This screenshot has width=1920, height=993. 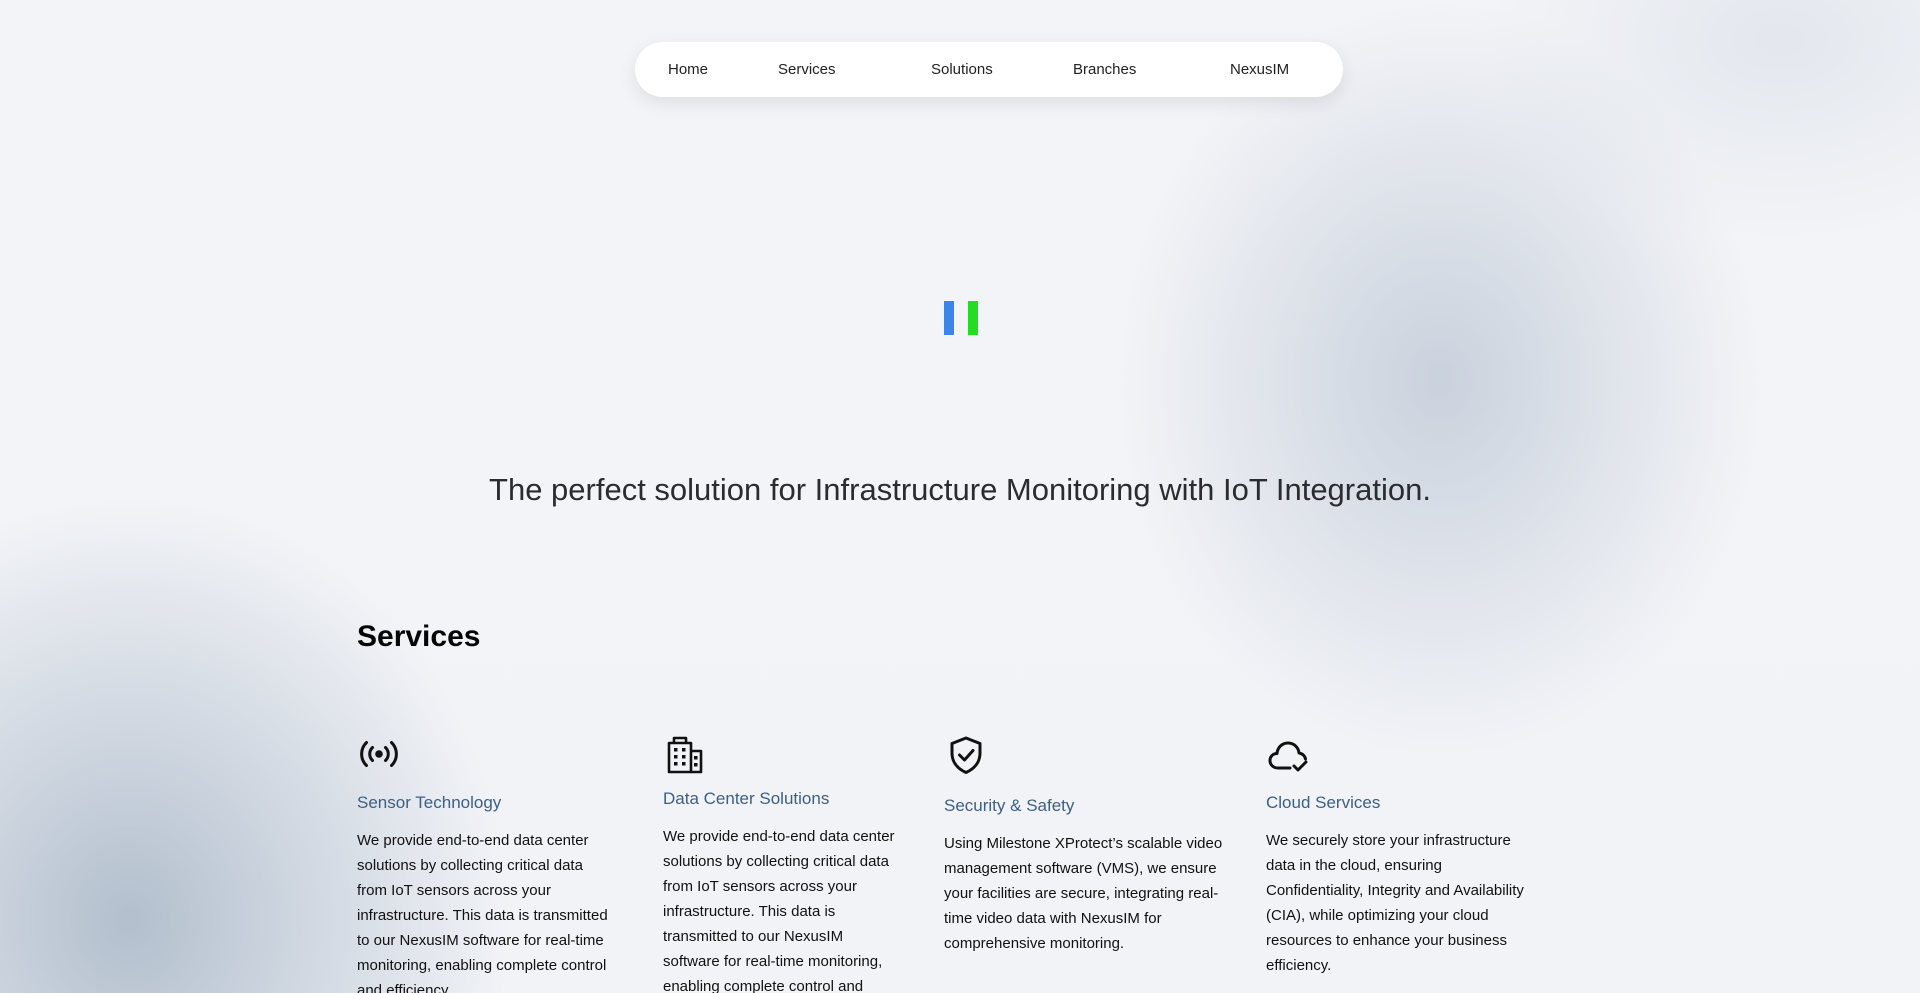 What do you see at coordinates (1323, 802) in the screenshot?
I see `service-title: Cloud Services` at bounding box center [1323, 802].